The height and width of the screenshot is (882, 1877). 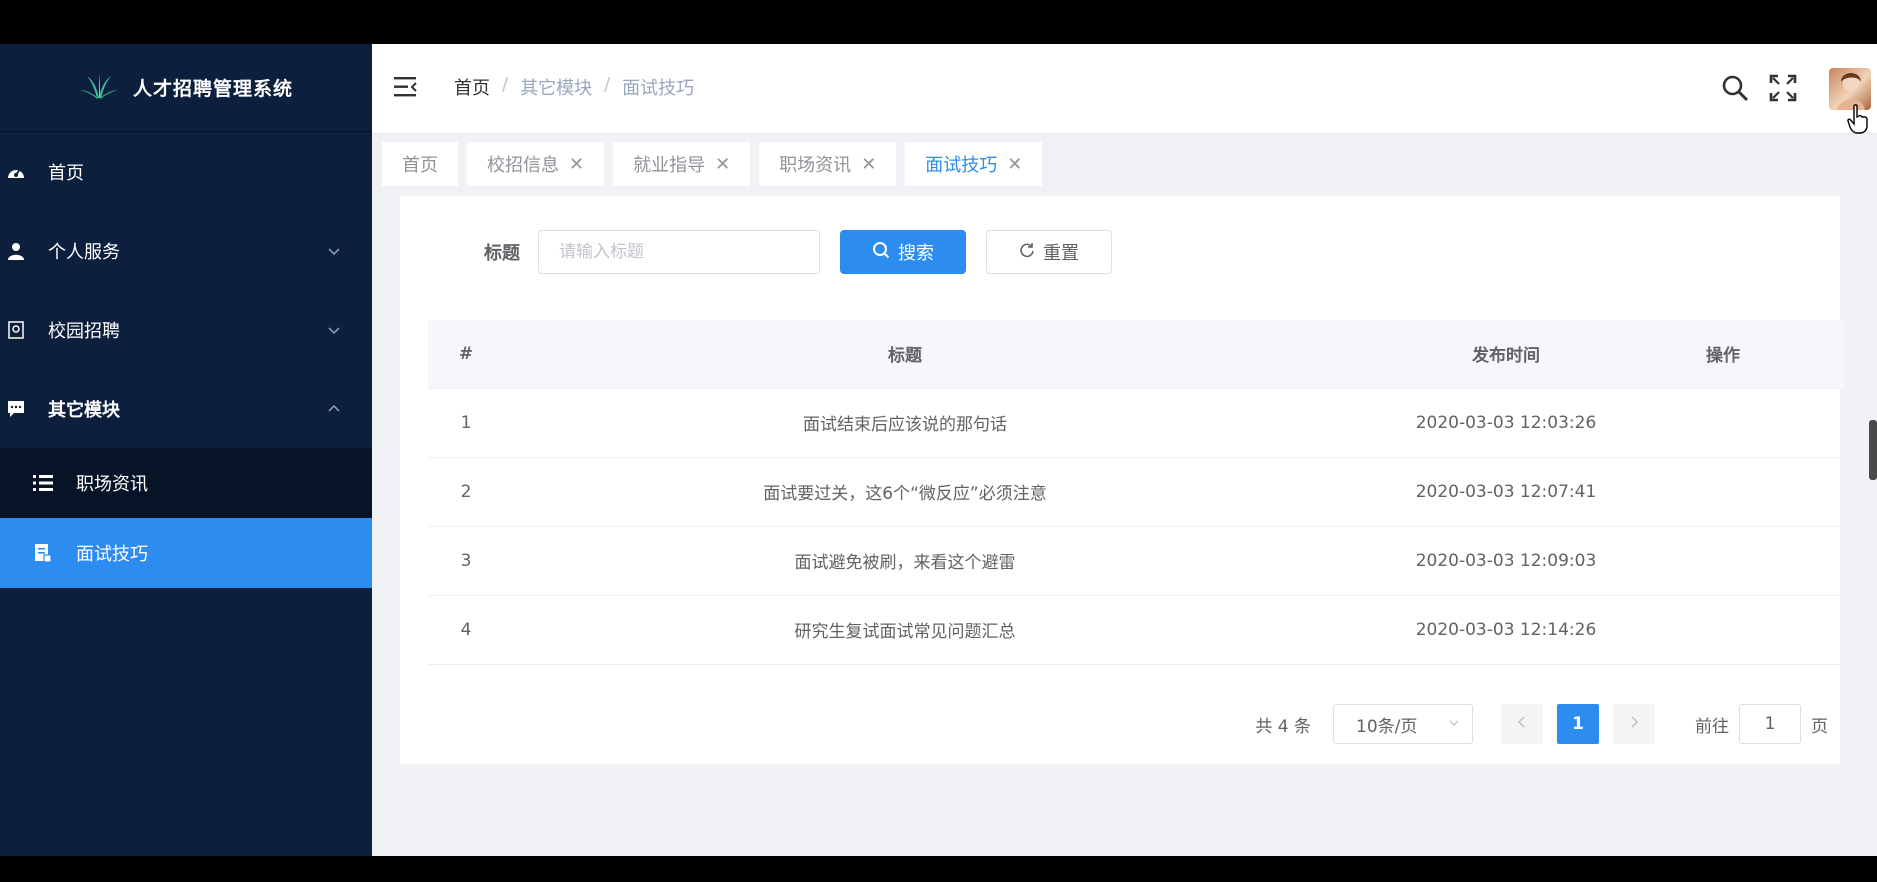 I want to click on top-header: 首页 / 其它模块 / 面试技巧, so click(x=1124, y=89).